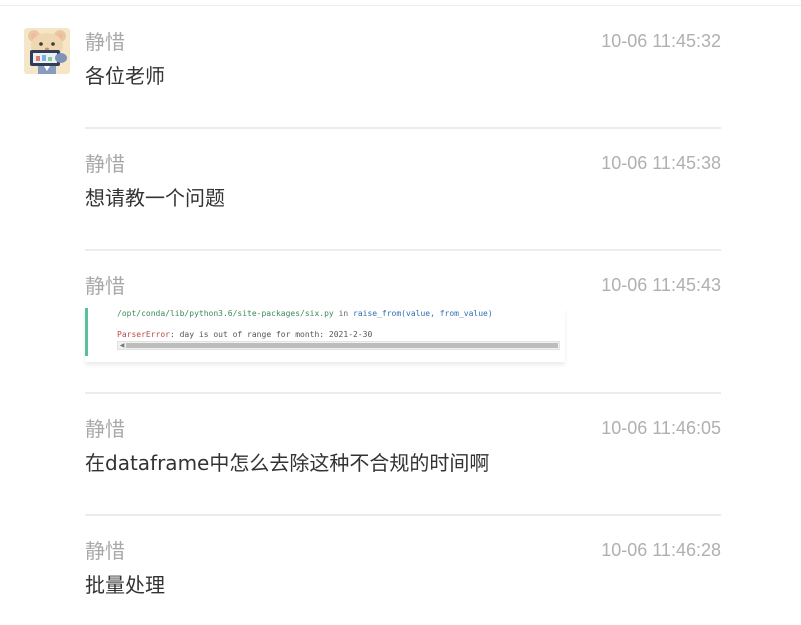 This screenshot has width=801, height=625. I want to click on message-timestamp: 10-06 11:45:32, so click(661, 41).